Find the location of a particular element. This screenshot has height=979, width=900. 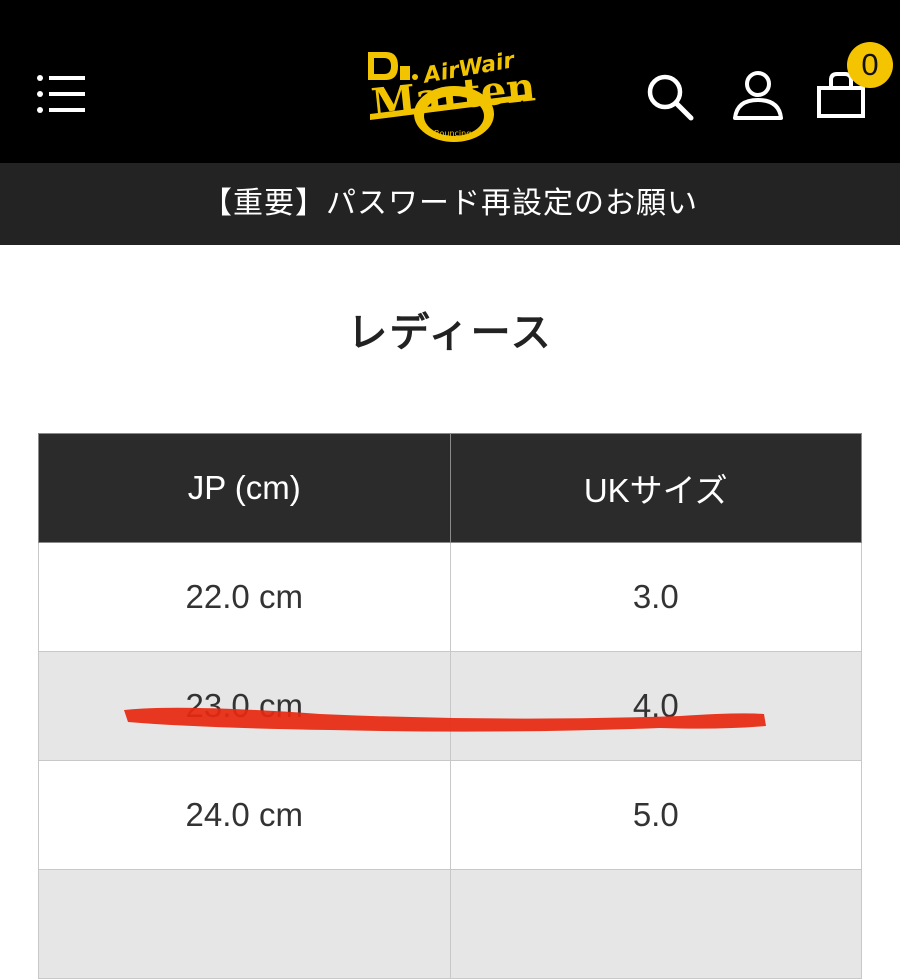

menu-button is located at coordinates (61, 94).